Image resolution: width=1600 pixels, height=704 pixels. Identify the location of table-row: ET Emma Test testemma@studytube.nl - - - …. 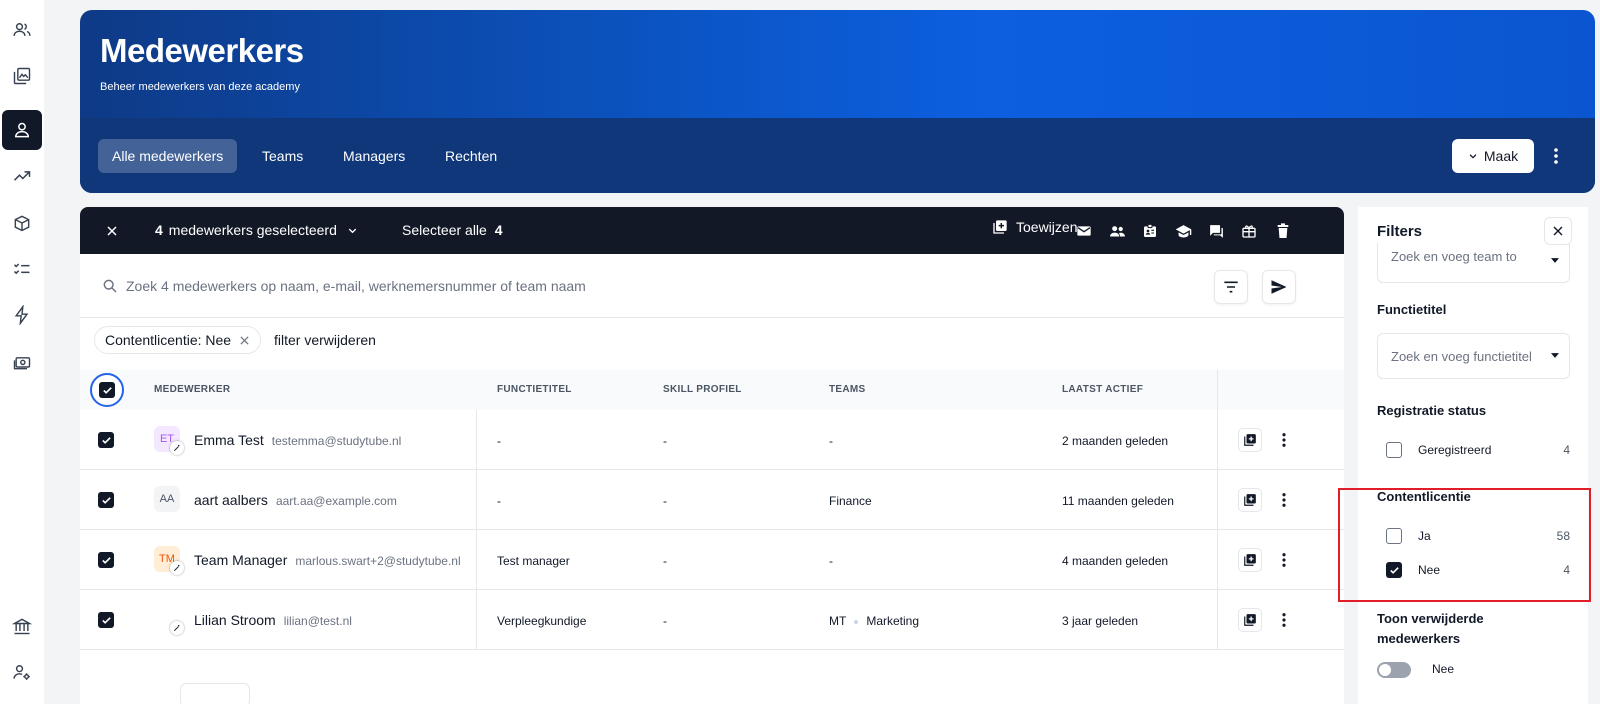
(712, 440).